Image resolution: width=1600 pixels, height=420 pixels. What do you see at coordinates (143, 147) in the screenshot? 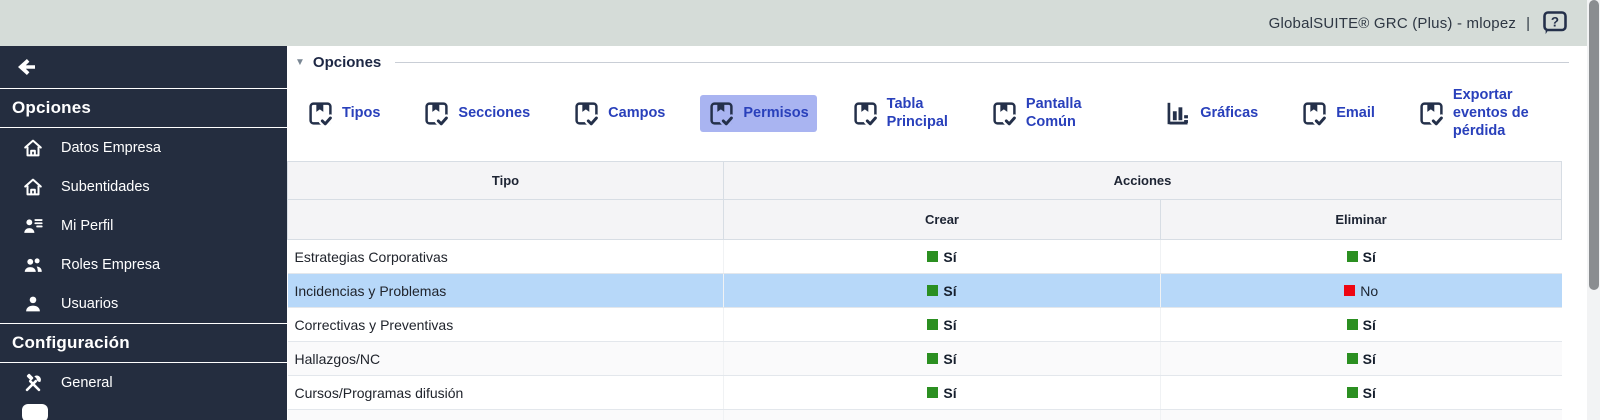
I see `sidebar-item-datos-empresa: Datos Empresa` at bounding box center [143, 147].